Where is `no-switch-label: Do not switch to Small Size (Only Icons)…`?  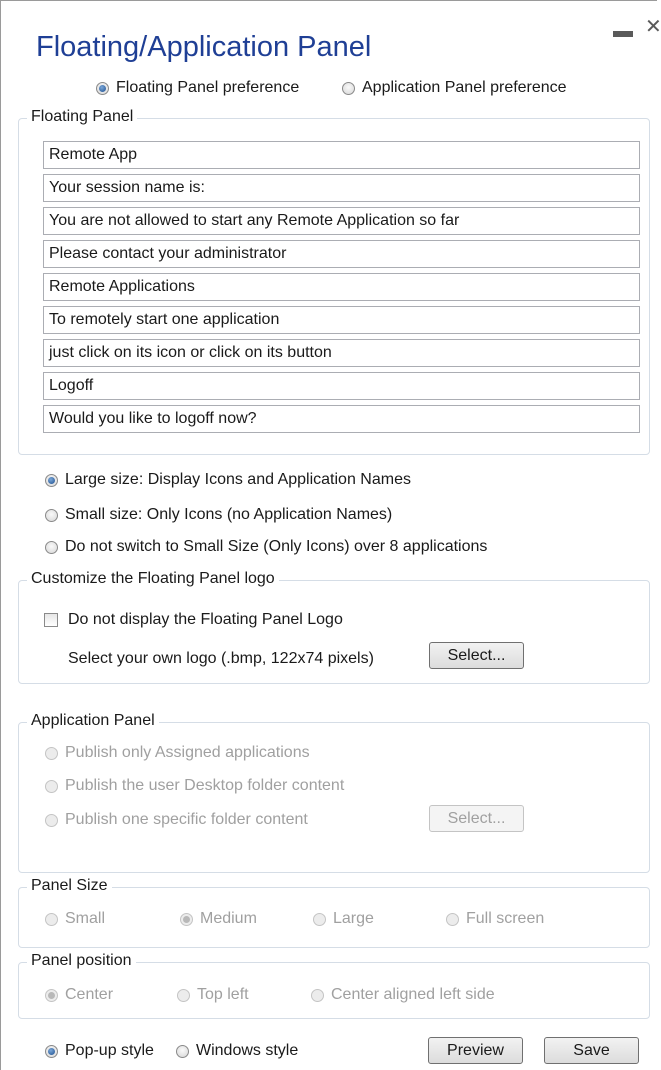
no-switch-label: Do not switch to Small Size (Only Icons)… is located at coordinates (276, 546).